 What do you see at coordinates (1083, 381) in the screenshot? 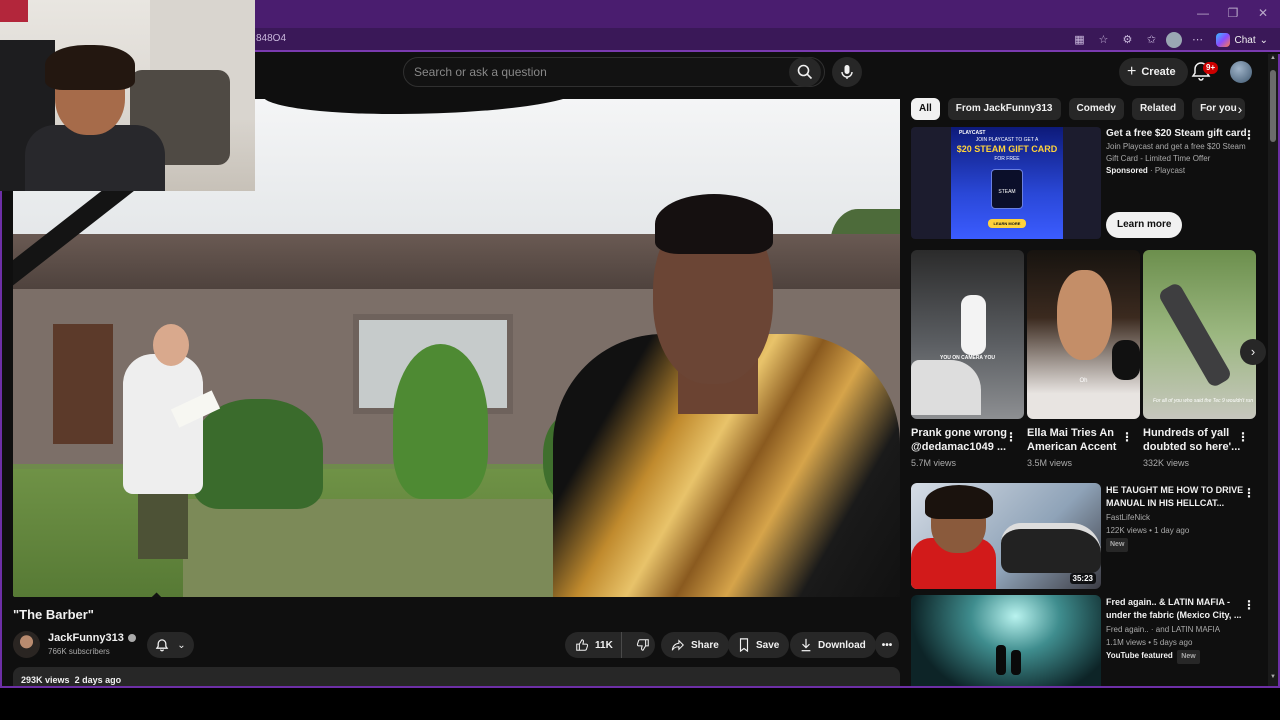
I see `short-caption: Oh` at bounding box center [1083, 381].